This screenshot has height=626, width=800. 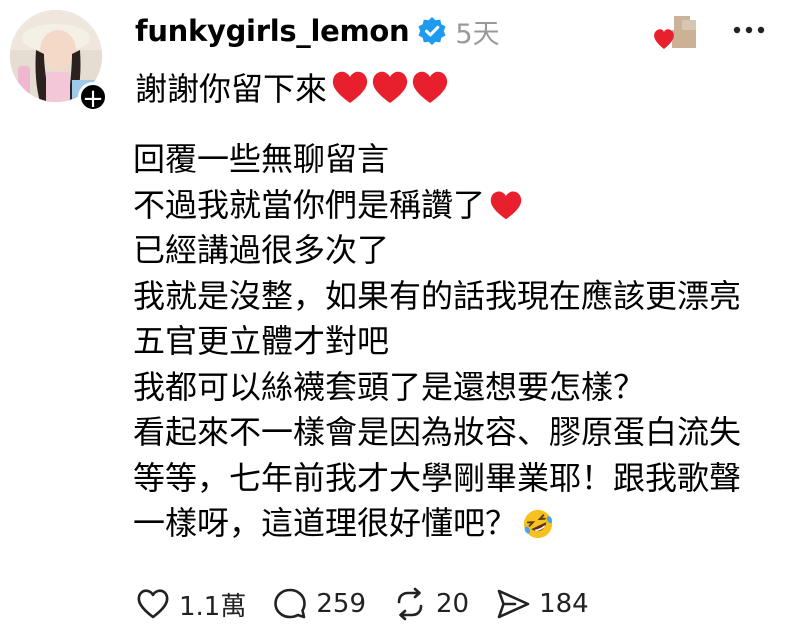 I want to click on body-line: 看起來不一樣會是因為妝容、膠原蛋白流失, so click(x=437, y=433).